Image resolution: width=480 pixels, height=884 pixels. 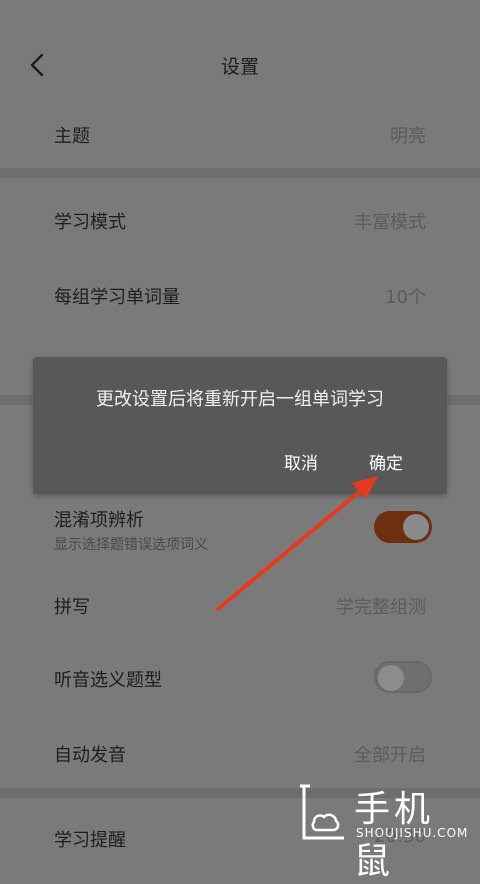 What do you see at coordinates (390, 755) in the screenshot?
I see `setting-value: 全部开启` at bounding box center [390, 755].